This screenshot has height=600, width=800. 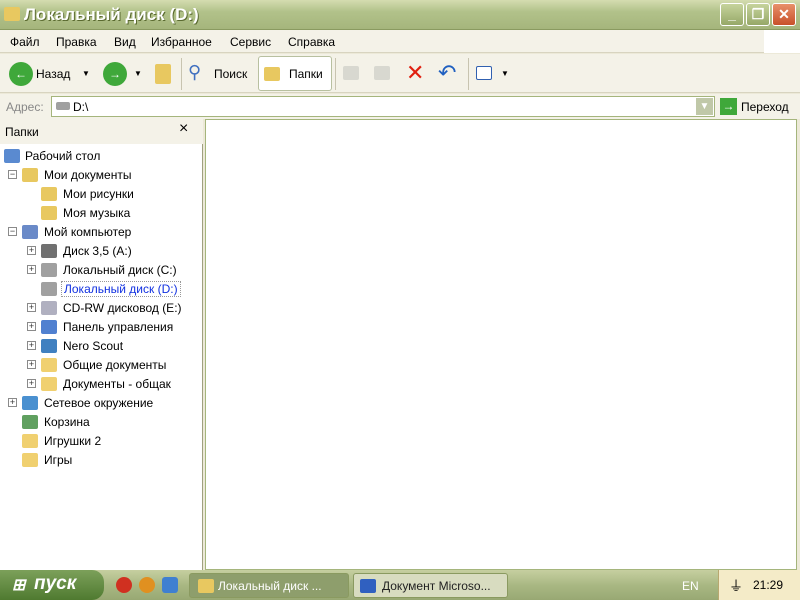 What do you see at coordinates (100, 270) in the screenshot?
I see `tree-item: + Локальный диск (C:)` at bounding box center [100, 270].